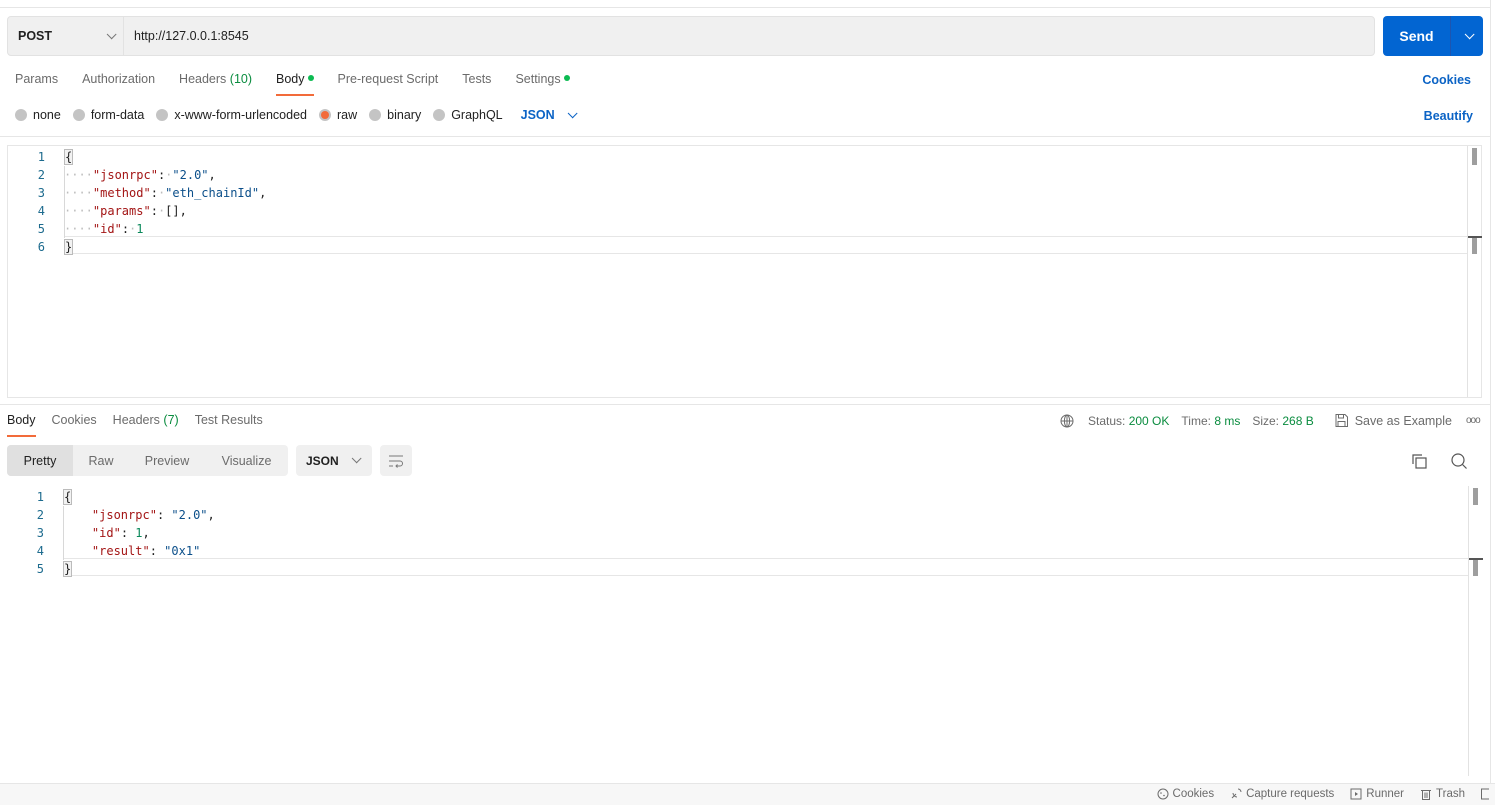 This screenshot has height=805, width=1495. I want to click on view-pretty: Pretty, so click(40, 460).